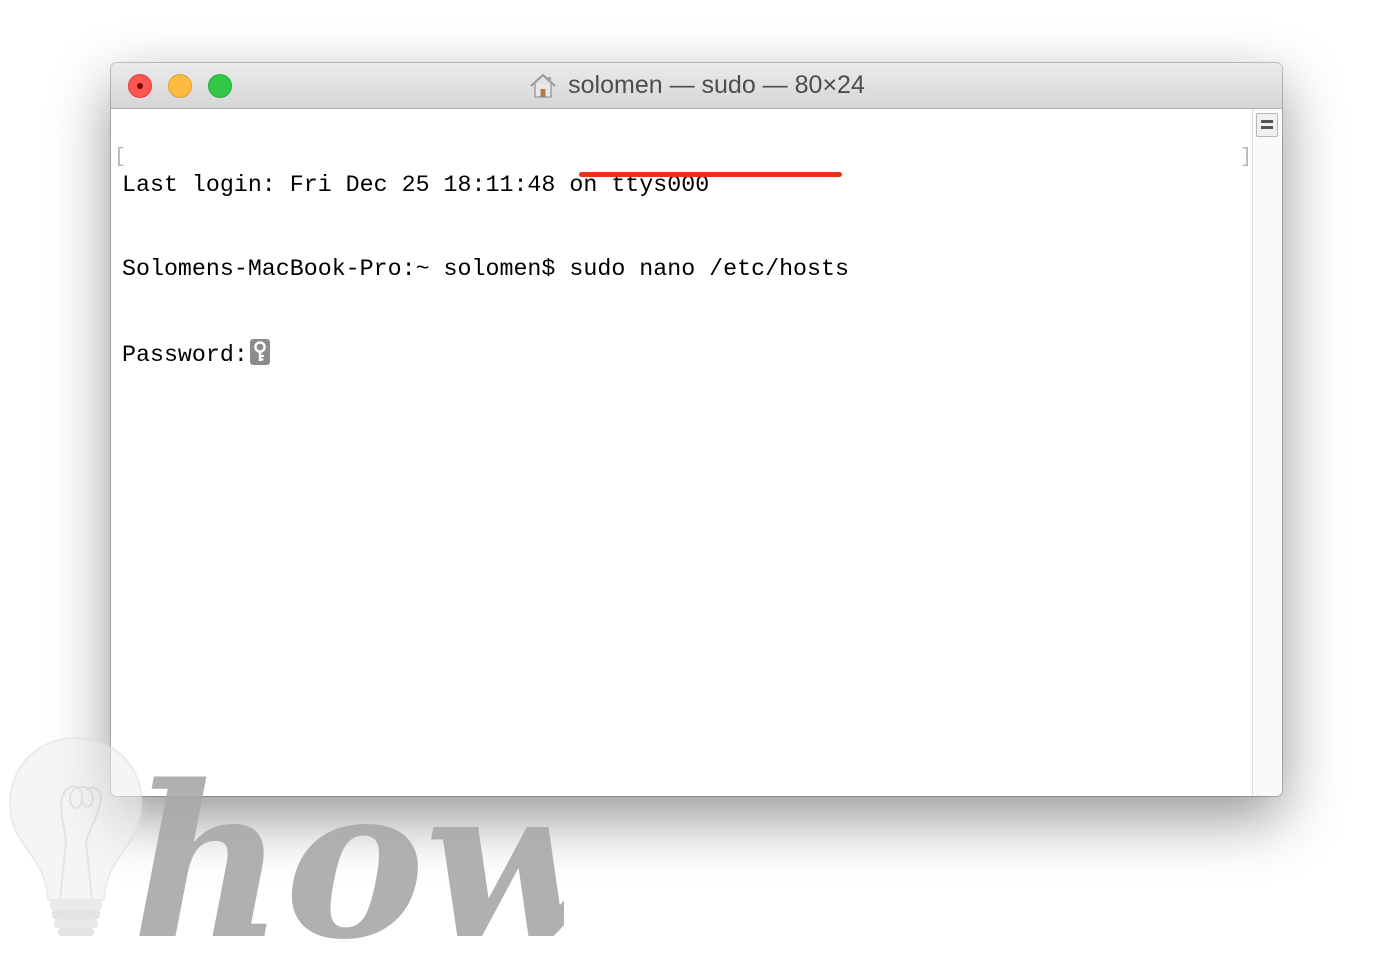 The height and width of the screenshot is (956, 1394). What do you see at coordinates (1246, 157) in the screenshot?
I see `mark-bracket-right: ]` at bounding box center [1246, 157].